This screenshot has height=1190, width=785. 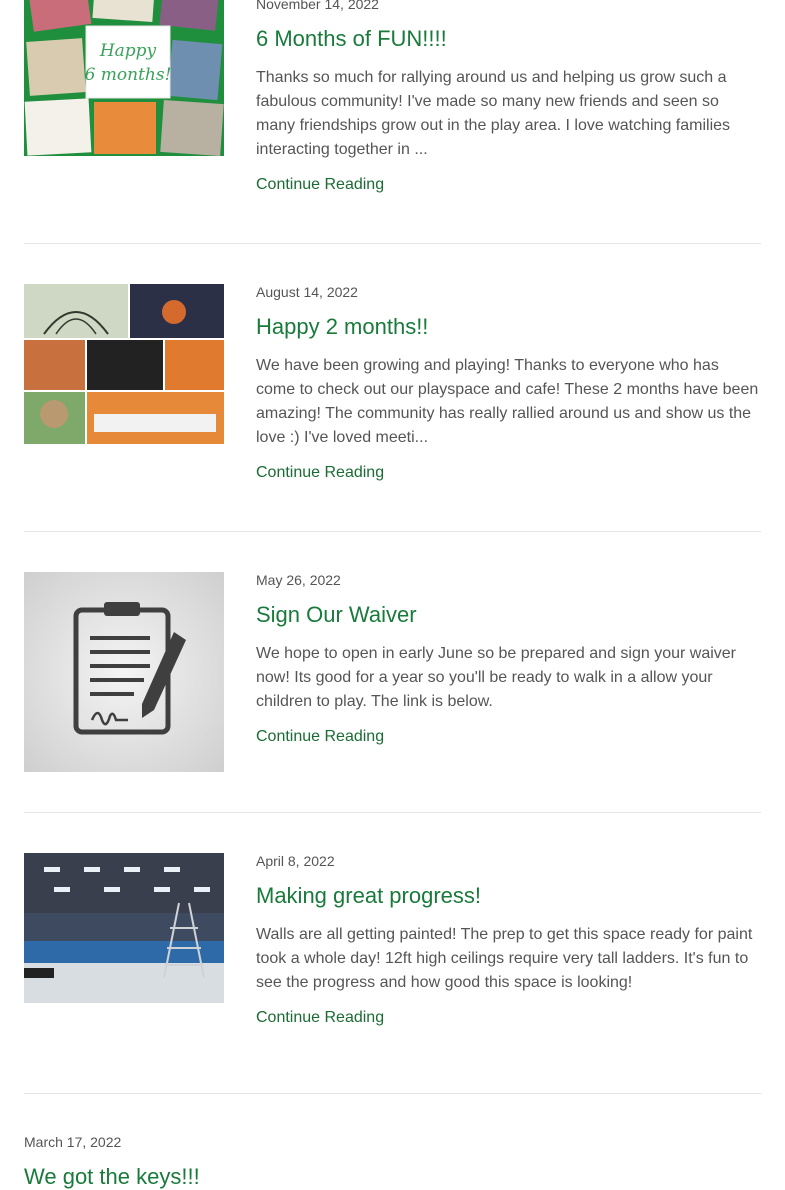 I want to click on post-title: 6 Months of FUN!!!!, so click(x=508, y=39).